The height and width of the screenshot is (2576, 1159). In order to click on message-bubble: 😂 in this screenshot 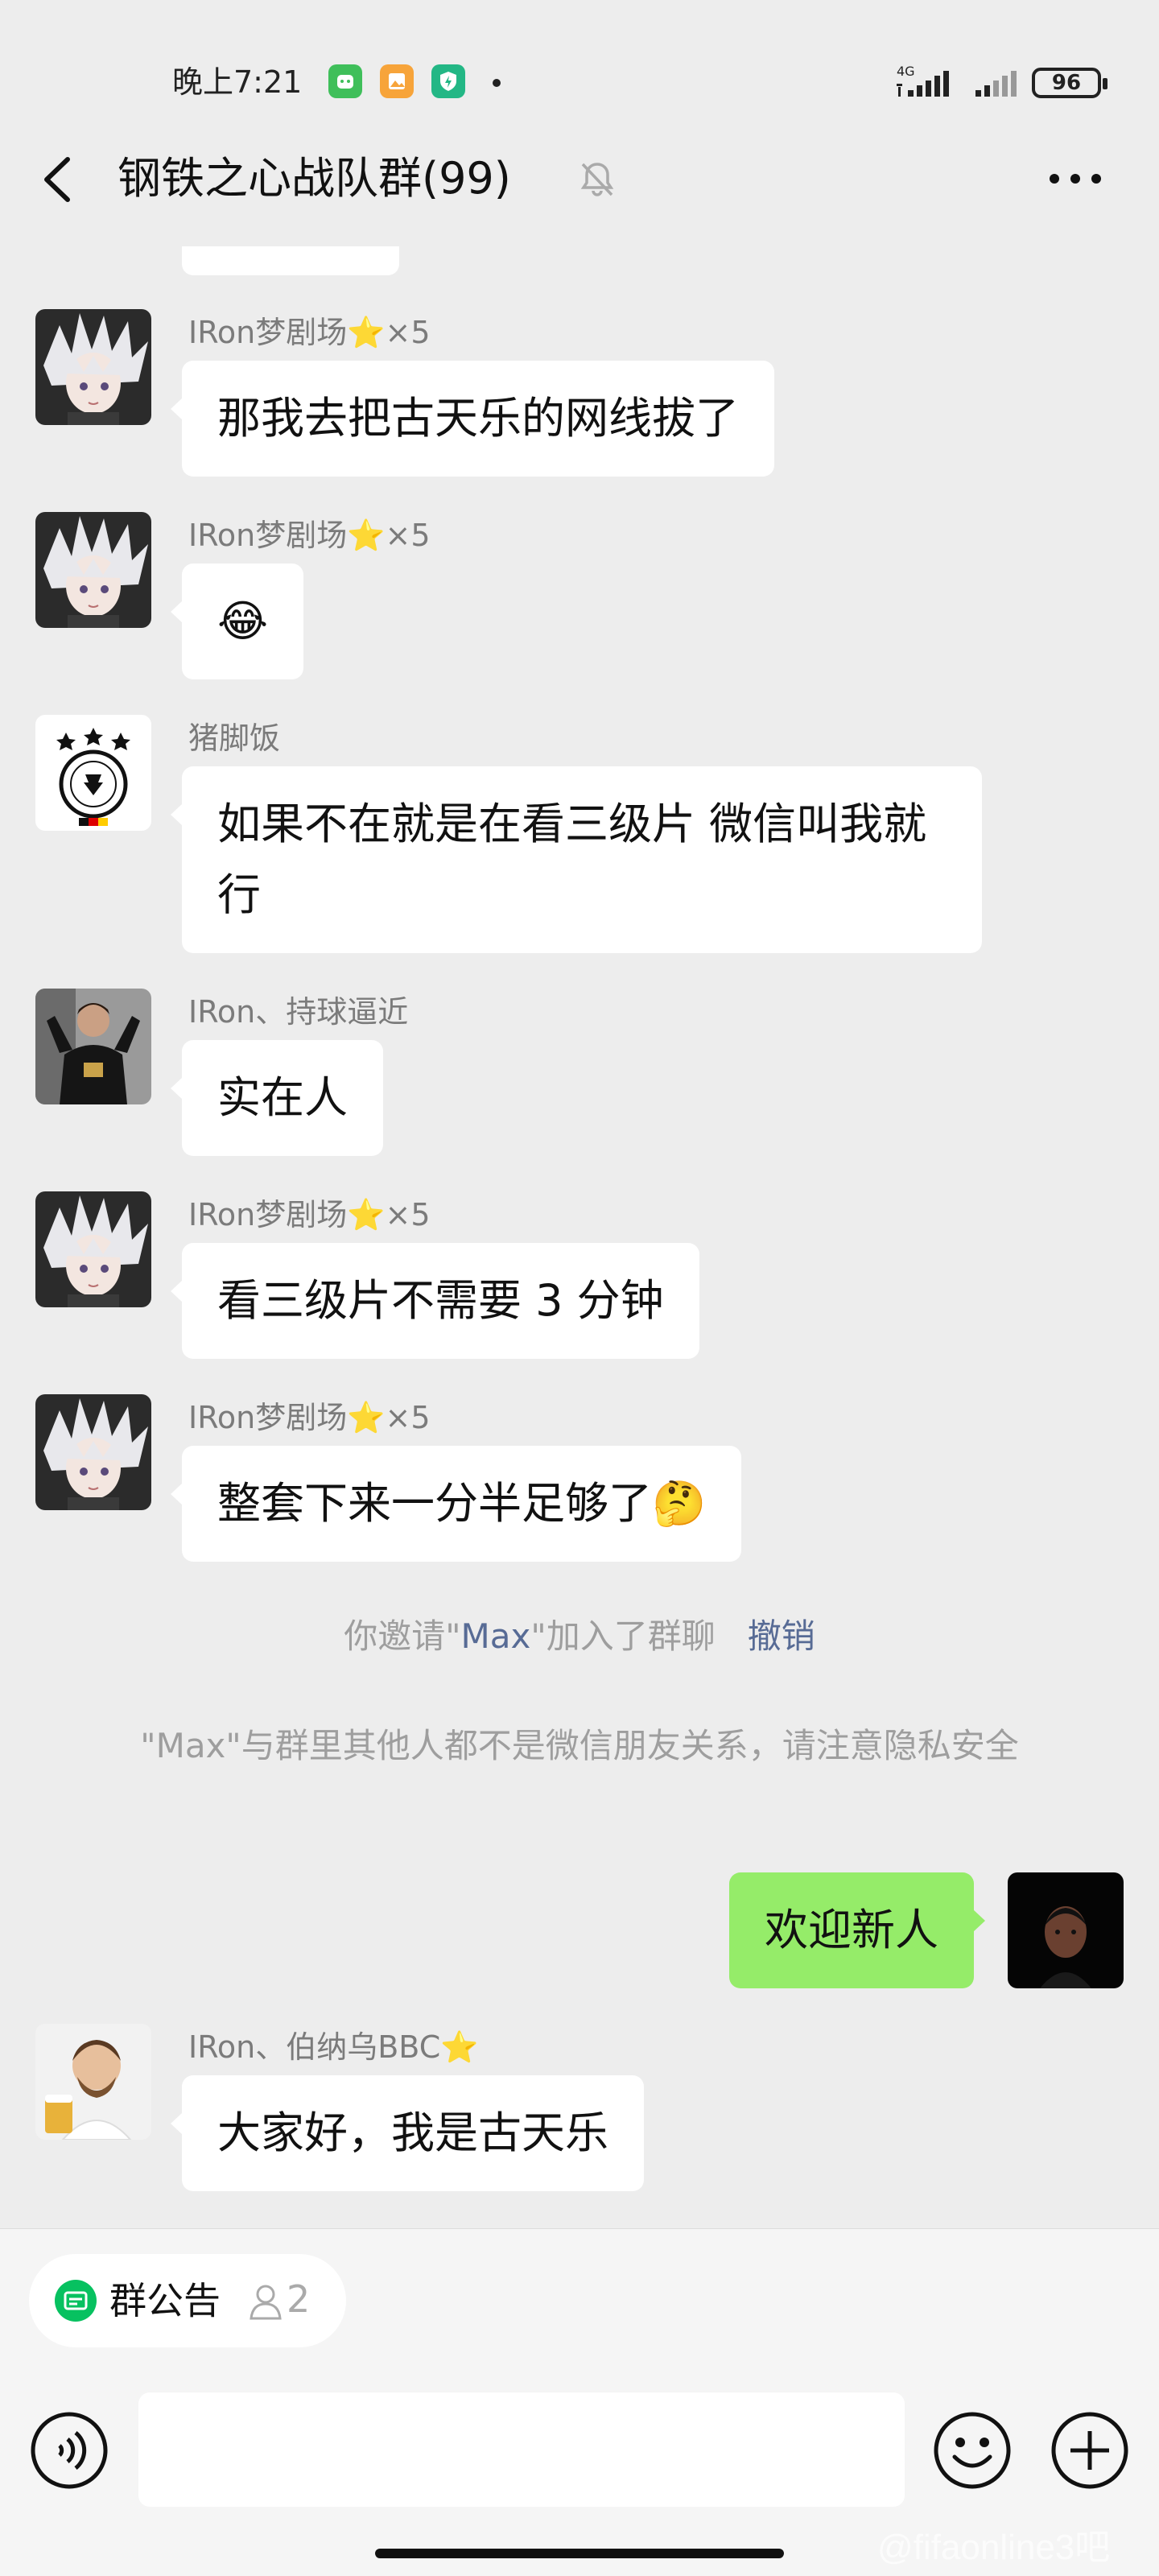, I will do `click(237, 621)`.